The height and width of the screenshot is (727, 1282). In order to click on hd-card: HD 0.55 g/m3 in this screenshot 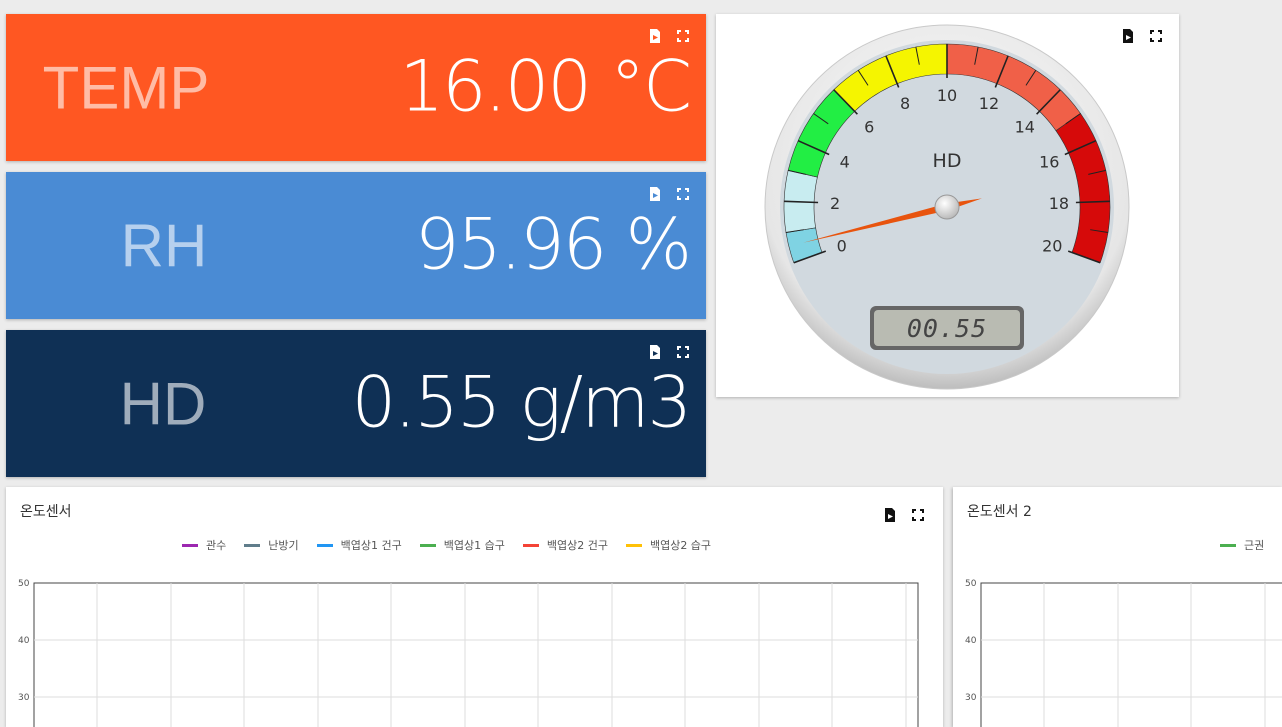, I will do `click(356, 403)`.